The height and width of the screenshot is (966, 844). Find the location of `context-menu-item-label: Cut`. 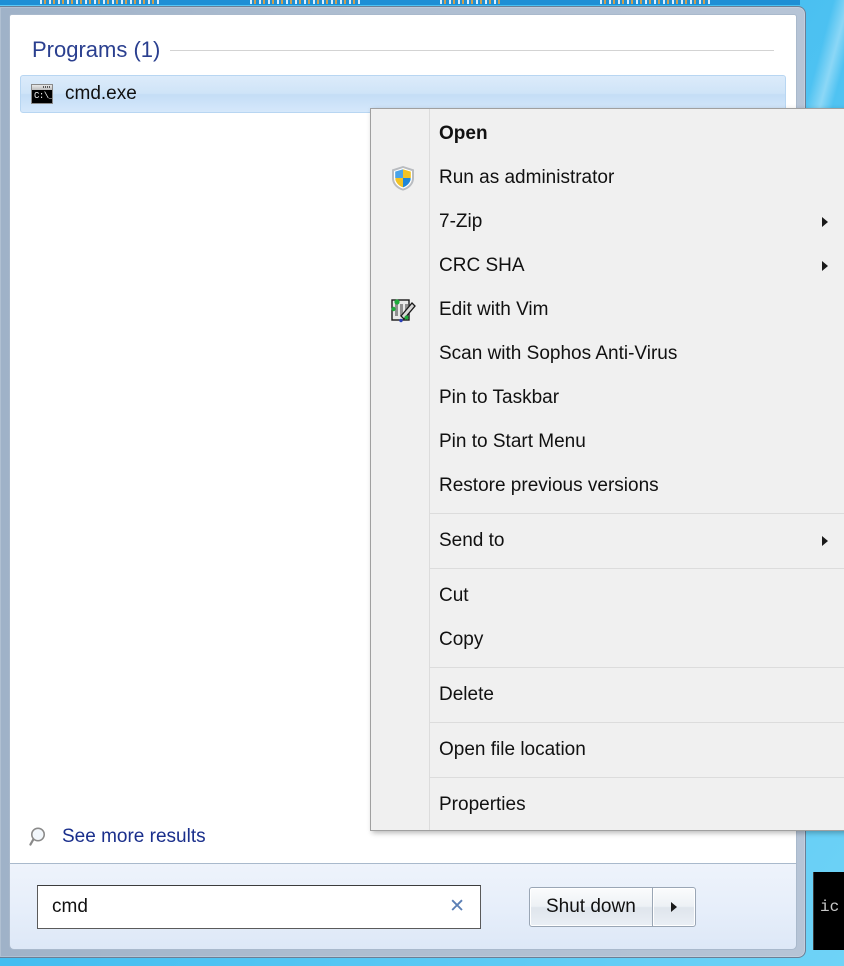

context-menu-item-label: Cut is located at coordinates (454, 595).